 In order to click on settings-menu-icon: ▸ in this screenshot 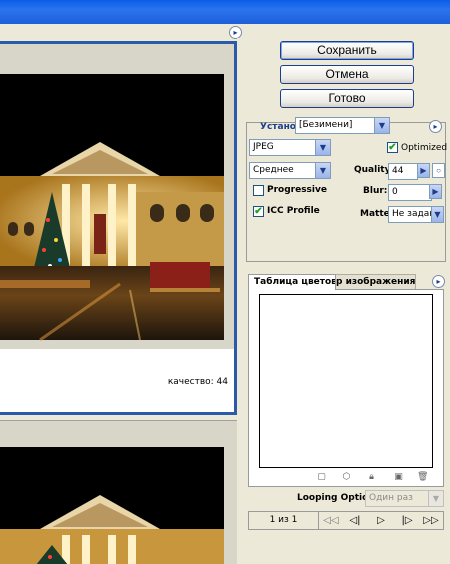, I will do `click(435, 126)`.